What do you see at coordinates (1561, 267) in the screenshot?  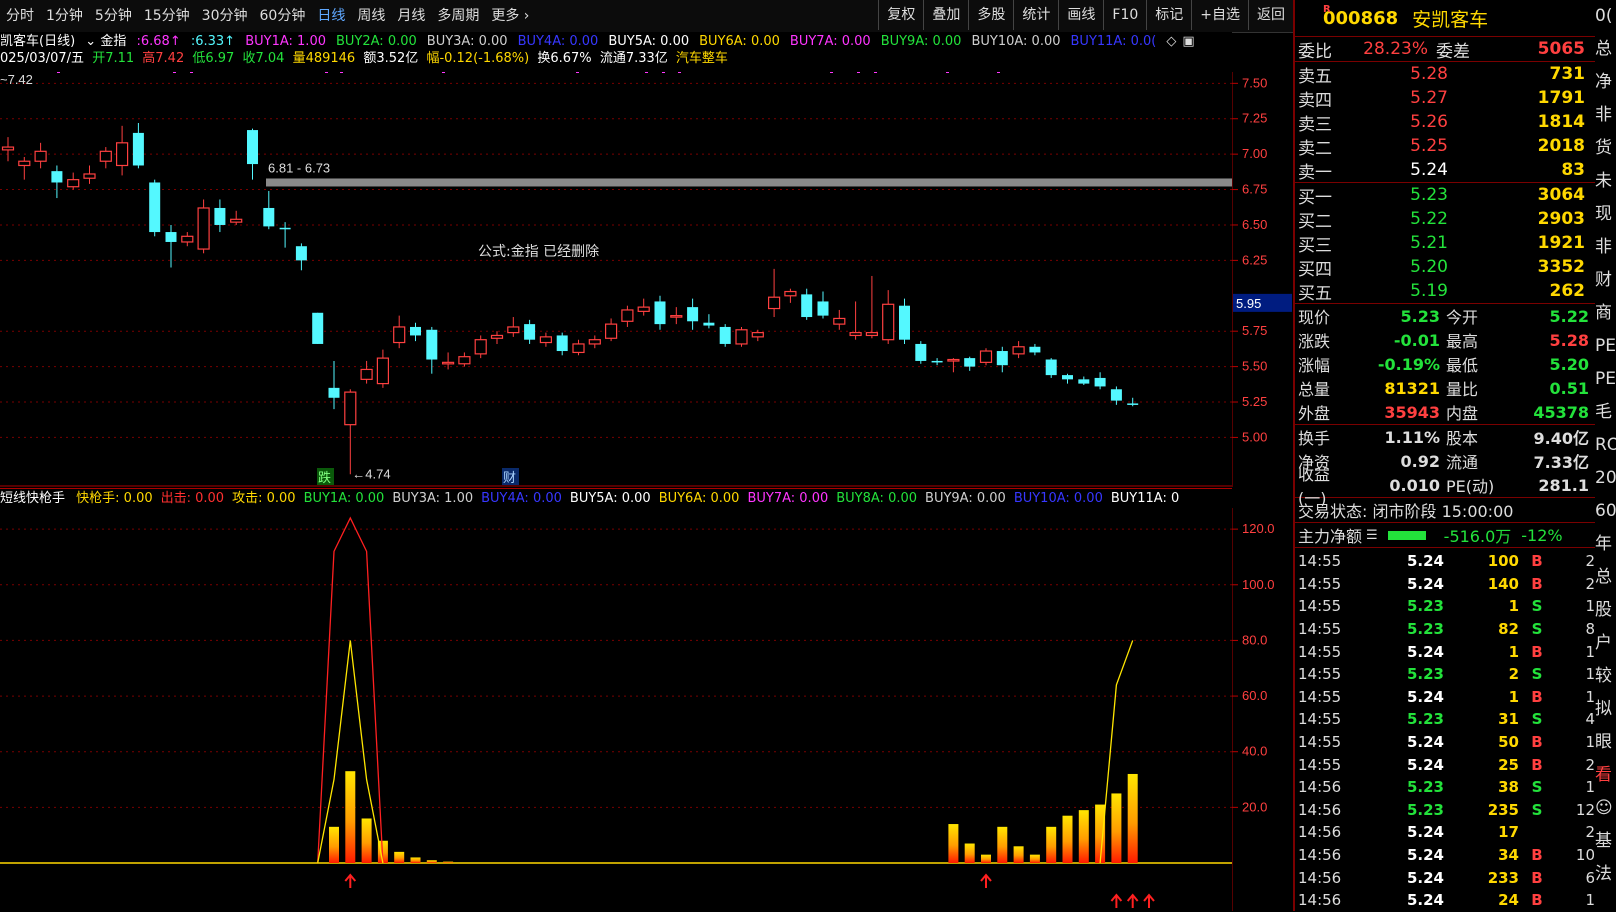 I see `buy-row-4-volume: 3352` at bounding box center [1561, 267].